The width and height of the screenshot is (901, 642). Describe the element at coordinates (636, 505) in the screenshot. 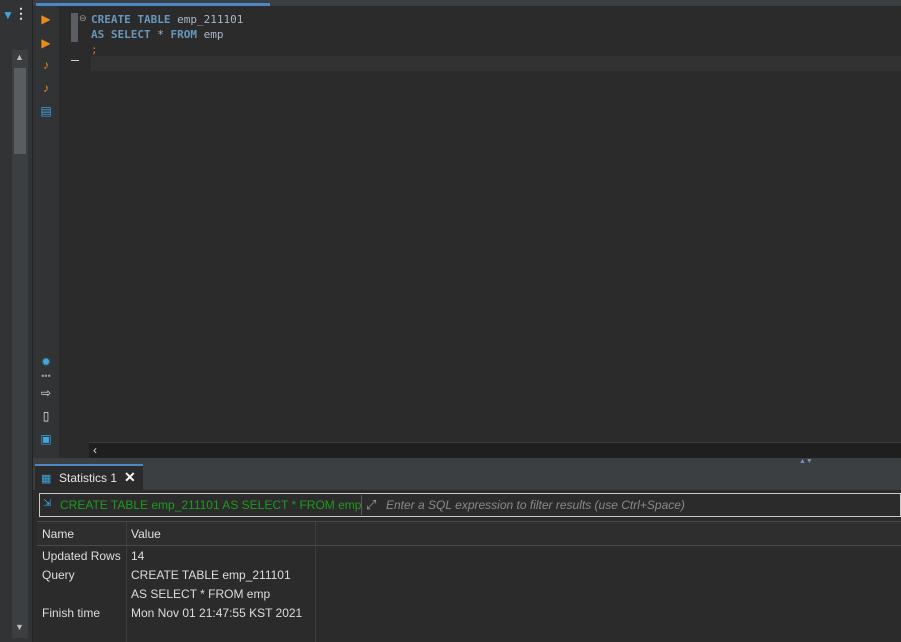

I see `filter-input` at that location.